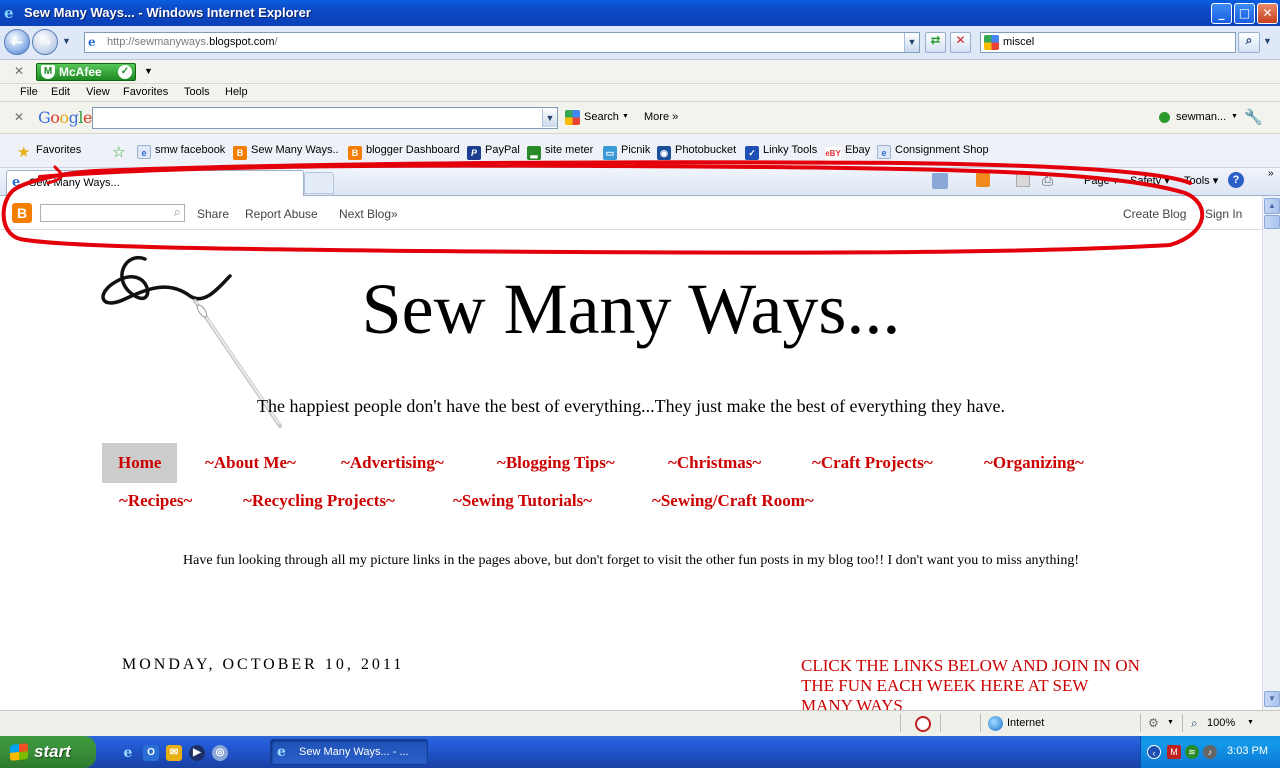  I want to click on menu-file: File, so click(29, 92).